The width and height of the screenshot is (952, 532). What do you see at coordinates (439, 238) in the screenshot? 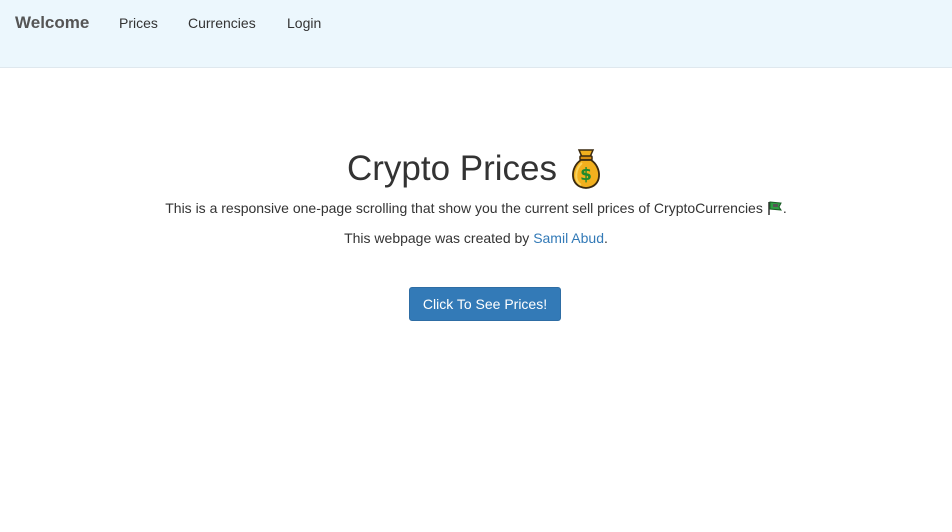
I see `credit-prefix: This webpage was created by` at bounding box center [439, 238].